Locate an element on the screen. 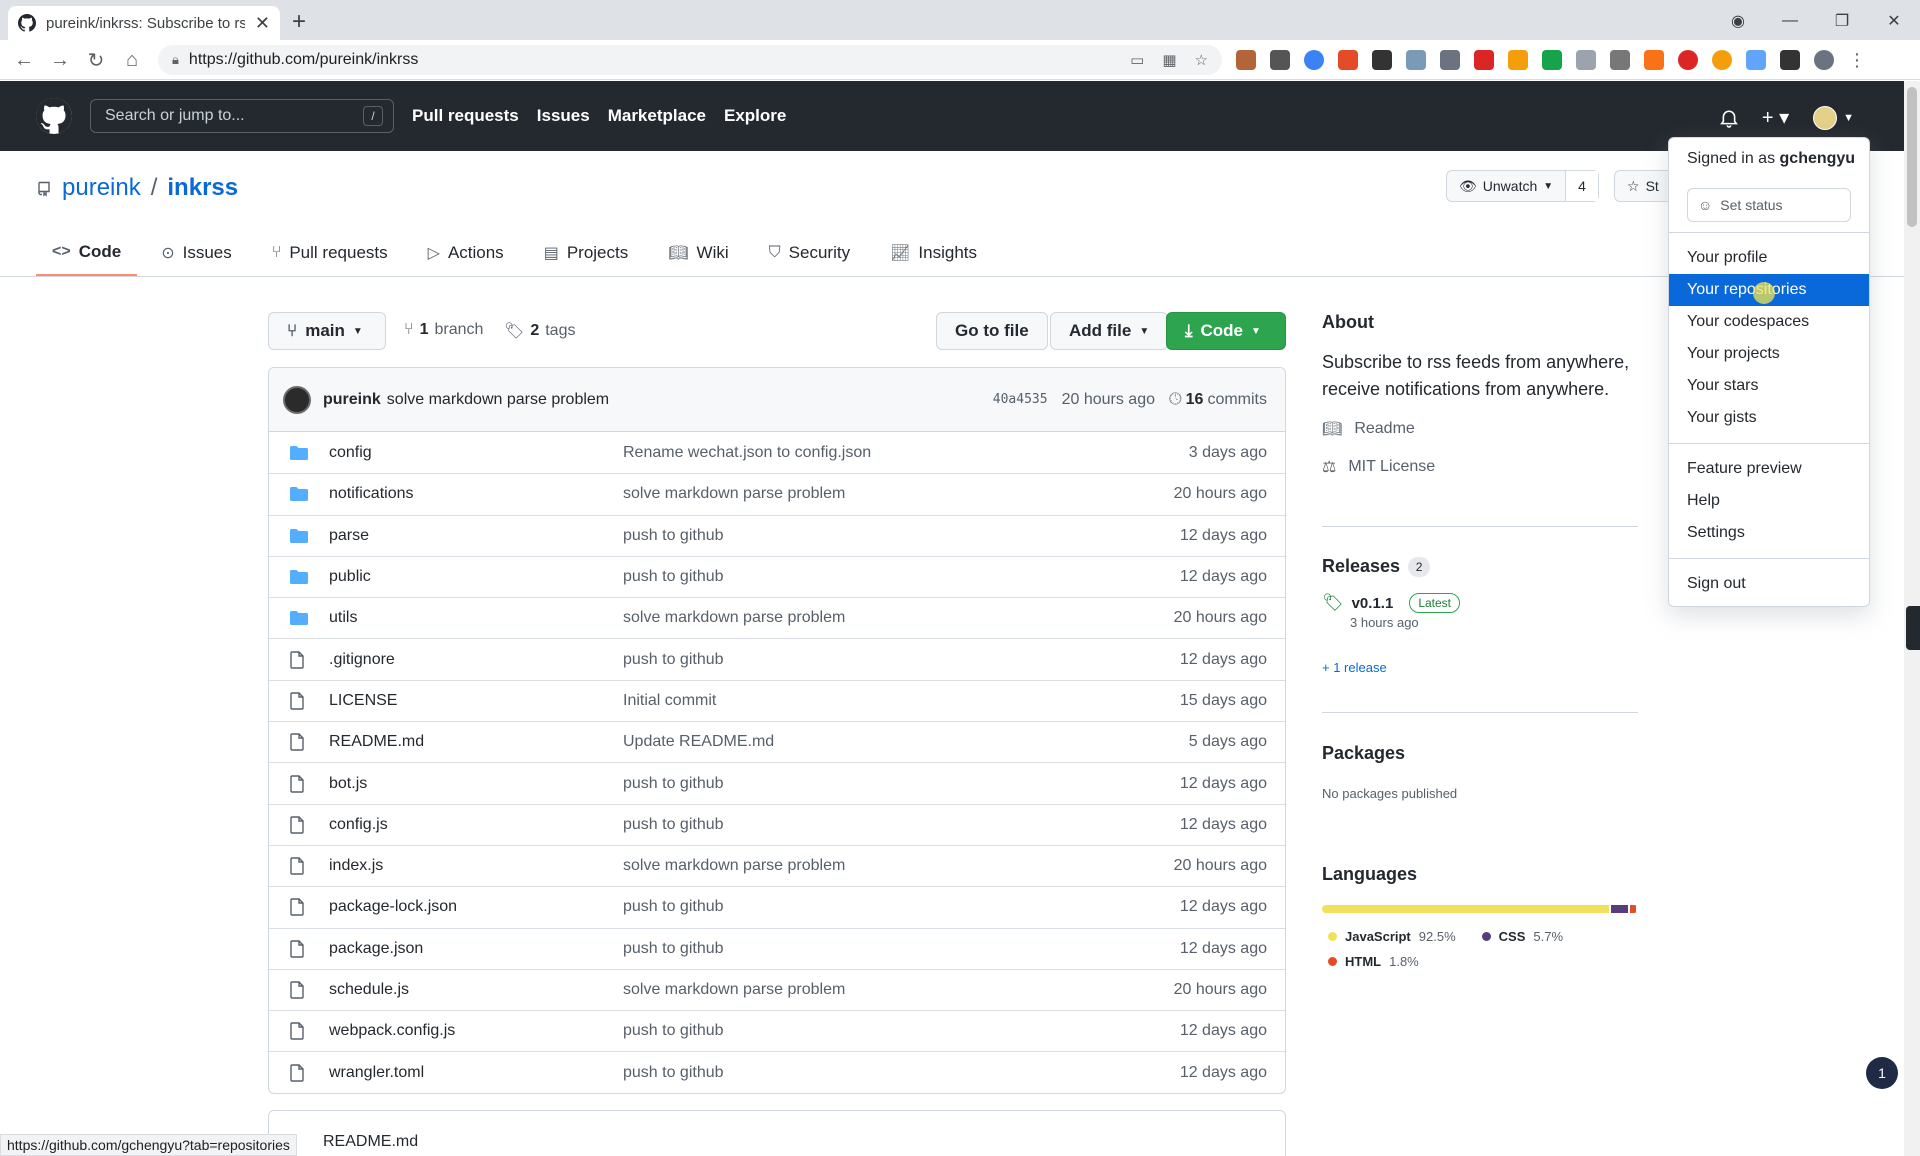 The height and width of the screenshot is (1156, 1920). file-name: bot.js is located at coordinates (476, 784).